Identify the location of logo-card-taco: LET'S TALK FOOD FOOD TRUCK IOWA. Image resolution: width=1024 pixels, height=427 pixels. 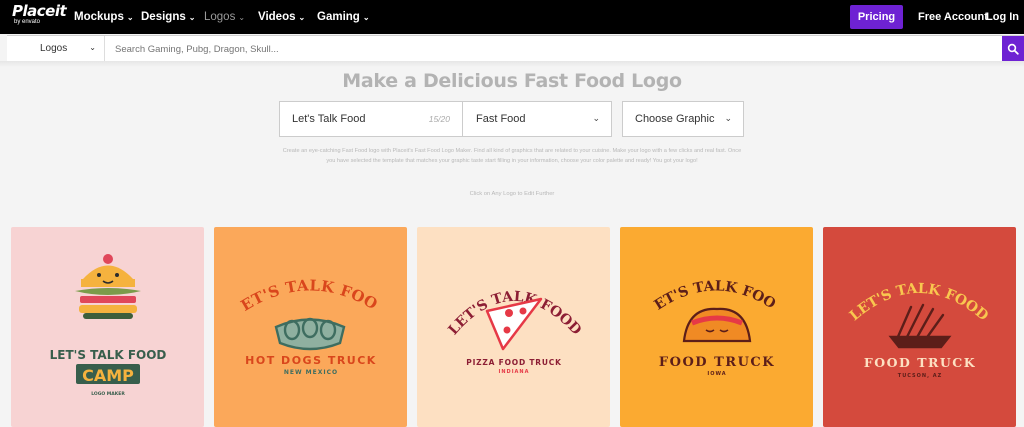
(716, 327).